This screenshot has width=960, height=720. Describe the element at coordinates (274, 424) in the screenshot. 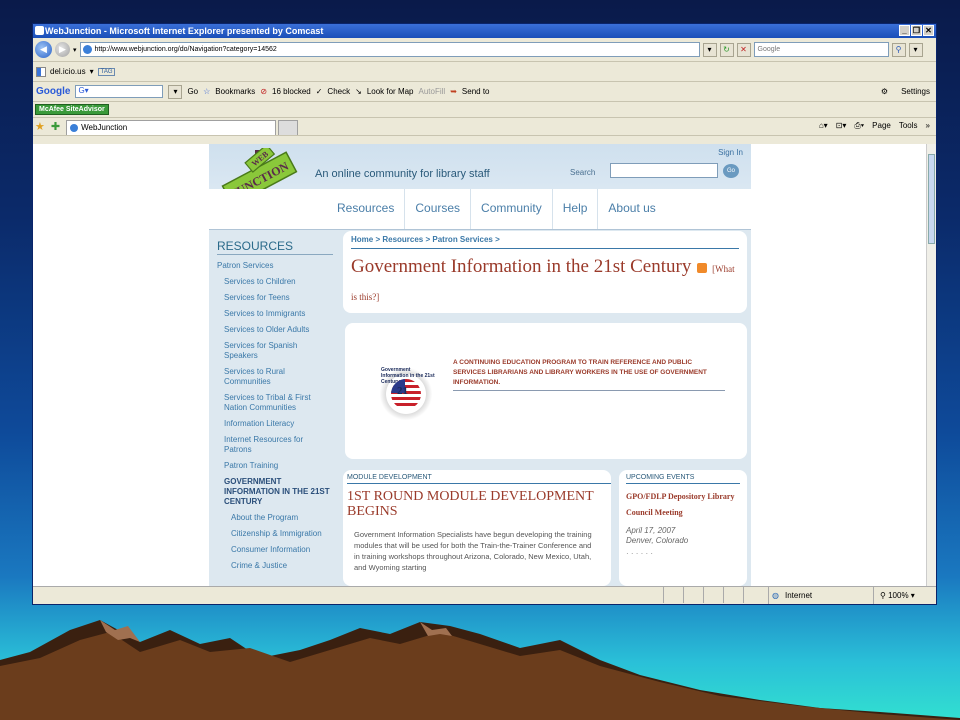

I see `sidebar-item-info-literacy: Information Literacy` at that location.